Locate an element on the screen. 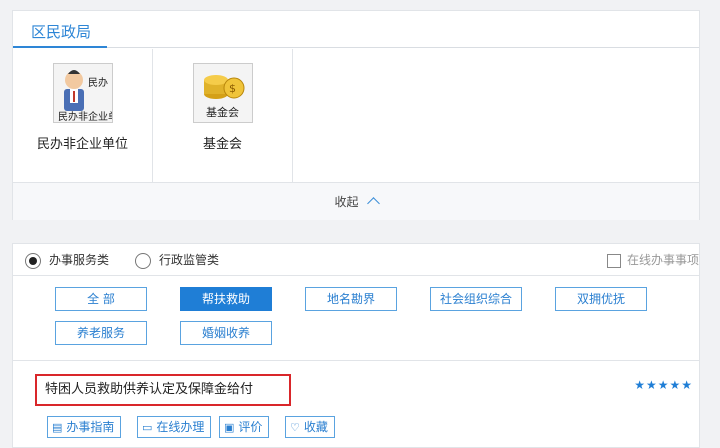 The height and width of the screenshot is (448, 720). tile-label: 基金会 is located at coordinates (222, 144).